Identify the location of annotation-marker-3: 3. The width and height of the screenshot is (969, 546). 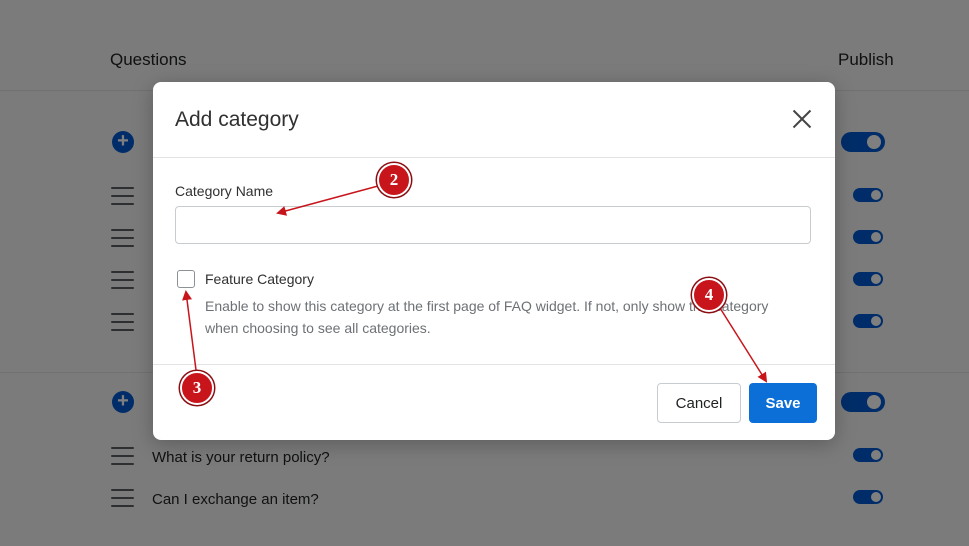
(197, 388).